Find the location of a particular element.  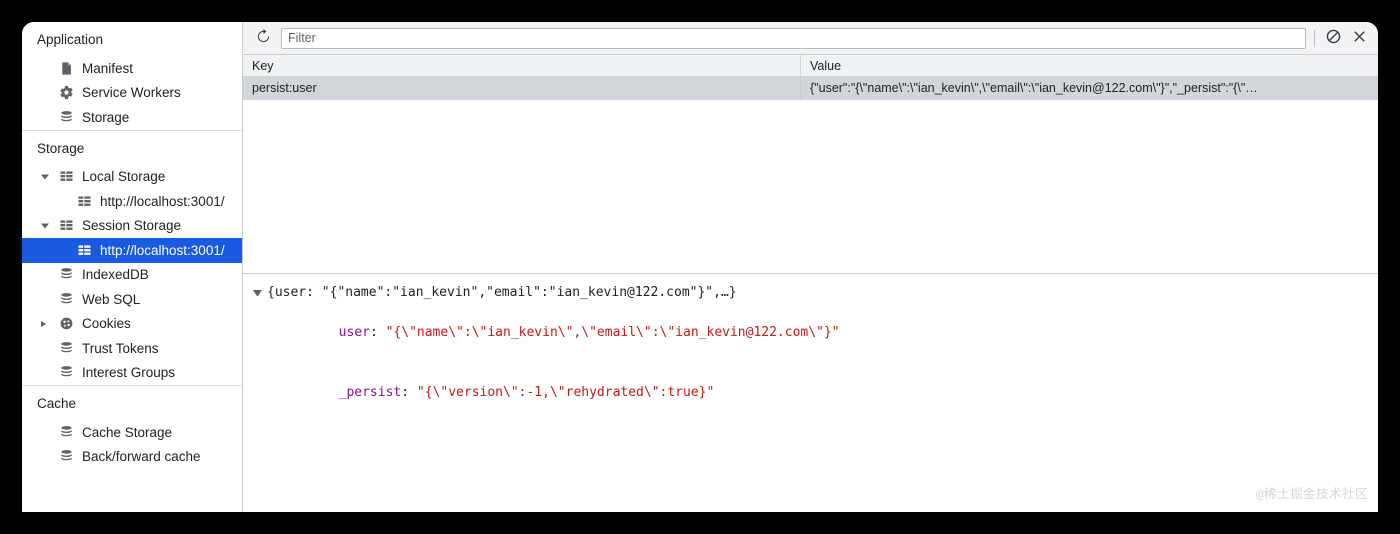

sidebar-item-label: Web SQL is located at coordinates (111, 299).